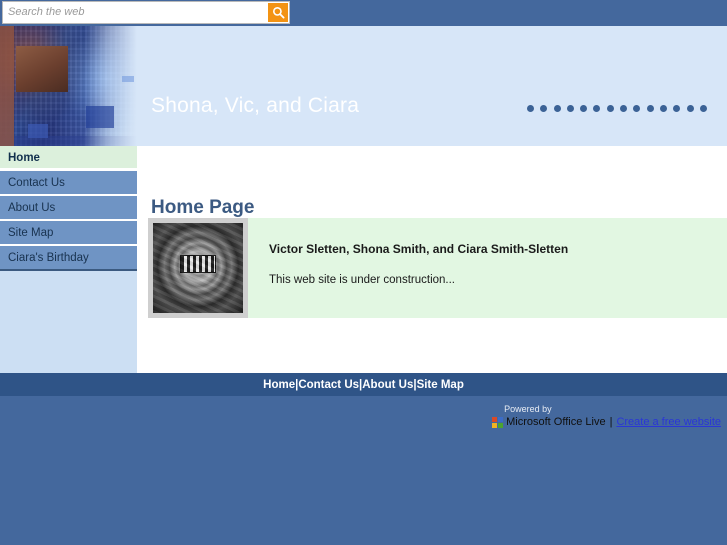 The image size is (727, 545). What do you see at coordinates (556, 422) in the screenshot?
I see `powered-by-product-name: Microsoft Office Live` at bounding box center [556, 422].